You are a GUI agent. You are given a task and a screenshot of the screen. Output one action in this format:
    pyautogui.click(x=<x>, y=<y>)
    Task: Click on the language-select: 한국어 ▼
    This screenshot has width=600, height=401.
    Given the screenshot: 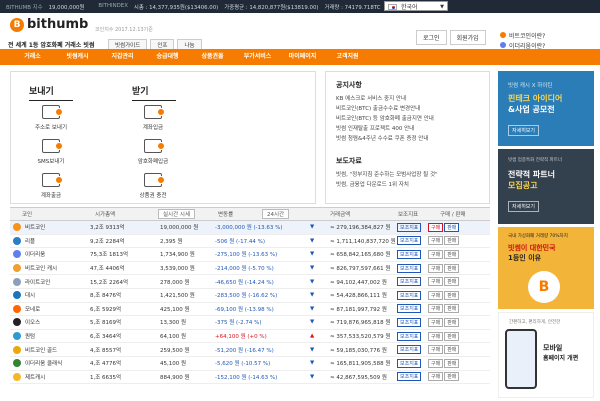 What is the action you would take?
    pyautogui.click(x=416, y=6)
    